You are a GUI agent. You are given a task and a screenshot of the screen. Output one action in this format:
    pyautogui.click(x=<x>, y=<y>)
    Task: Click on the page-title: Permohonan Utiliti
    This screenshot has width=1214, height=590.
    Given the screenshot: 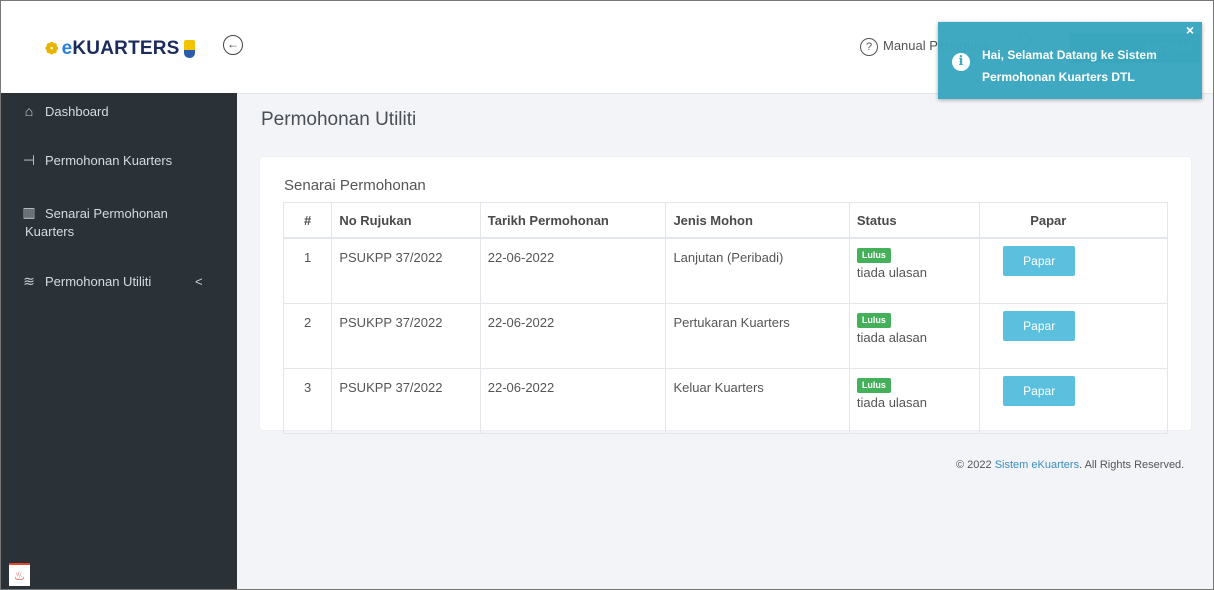 What is the action you would take?
    pyautogui.click(x=339, y=119)
    